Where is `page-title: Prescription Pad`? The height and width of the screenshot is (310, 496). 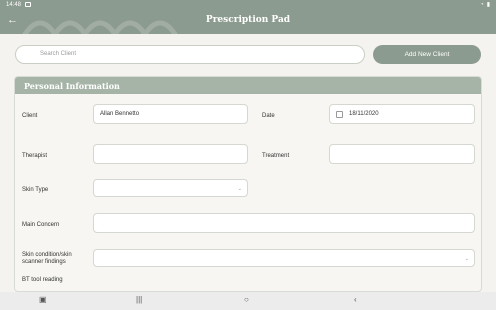 page-title: Prescription Pad is located at coordinates (248, 20).